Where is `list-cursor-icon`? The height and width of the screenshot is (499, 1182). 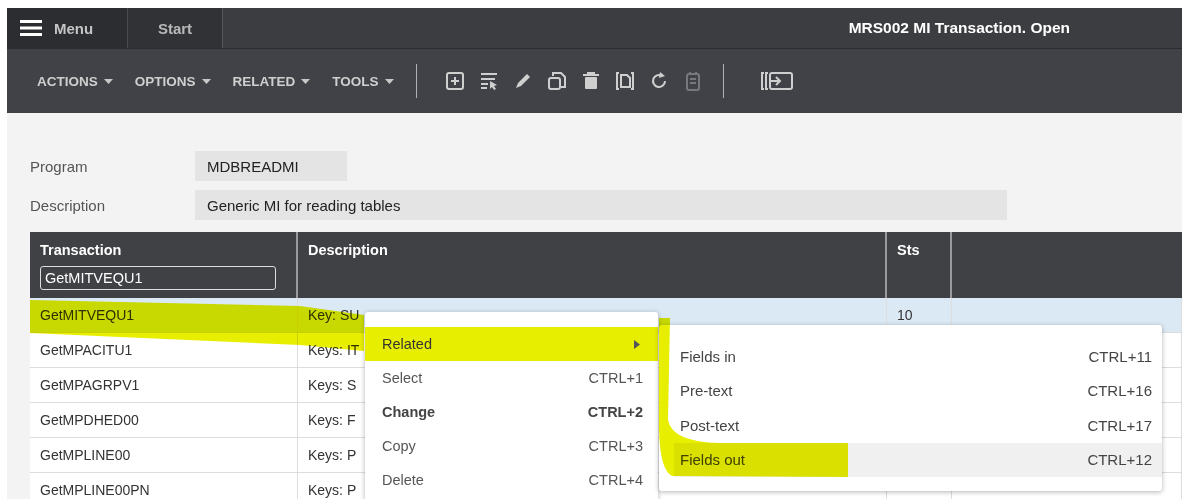
list-cursor-icon is located at coordinates (488, 81).